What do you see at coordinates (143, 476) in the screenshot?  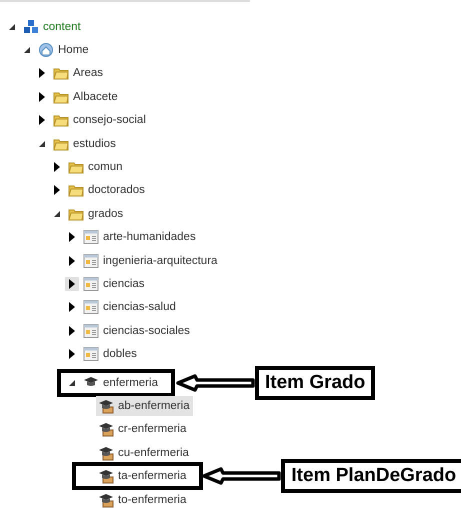 I see `tree-item: ta-enfermeria` at bounding box center [143, 476].